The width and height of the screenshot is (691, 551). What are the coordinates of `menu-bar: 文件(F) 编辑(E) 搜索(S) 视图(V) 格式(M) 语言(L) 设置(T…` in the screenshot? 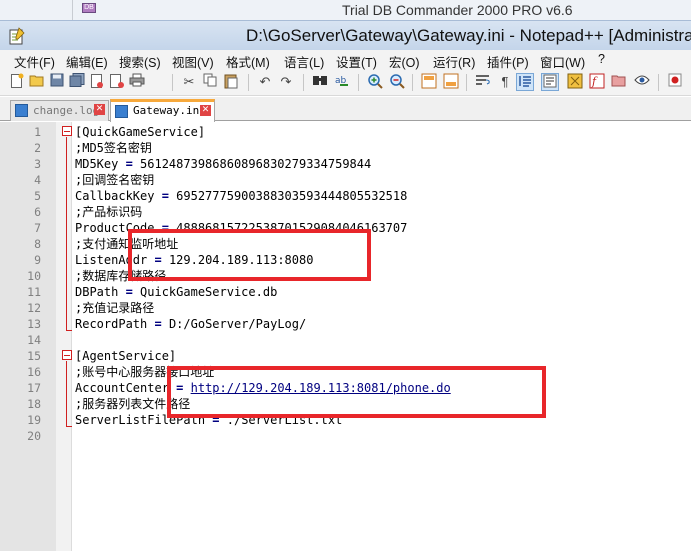 It's located at (345, 60).